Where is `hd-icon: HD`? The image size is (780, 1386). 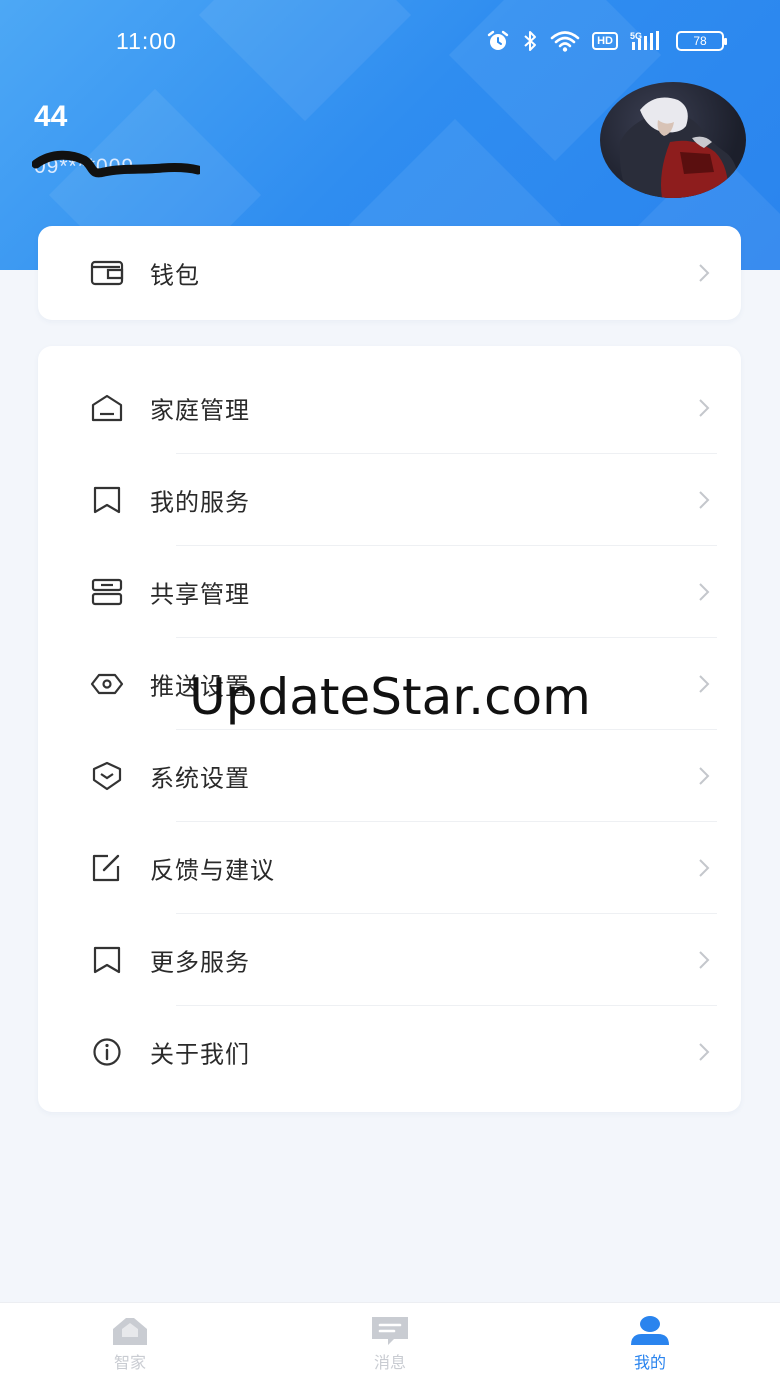
hd-icon: HD is located at coordinates (605, 41).